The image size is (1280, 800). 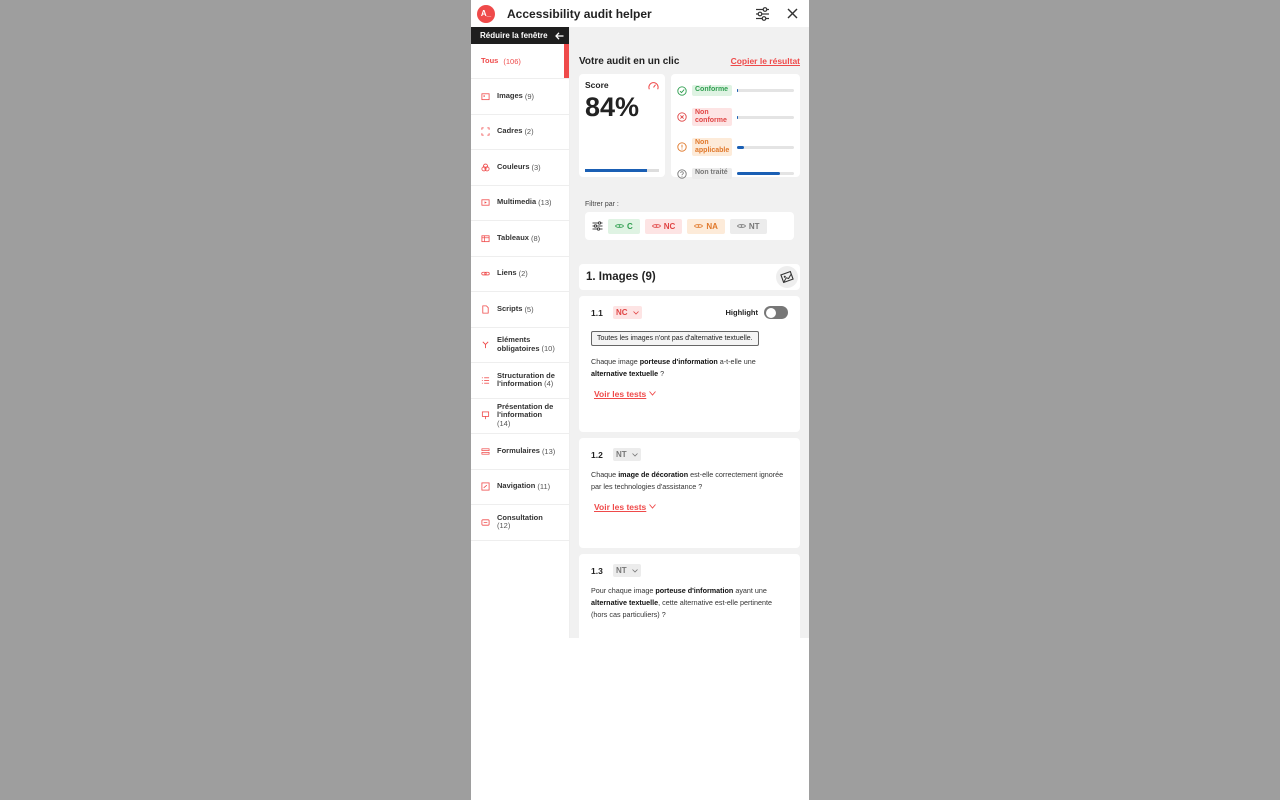 I want to click on sidebar-item-count: (3), so click(x=536, y=167).